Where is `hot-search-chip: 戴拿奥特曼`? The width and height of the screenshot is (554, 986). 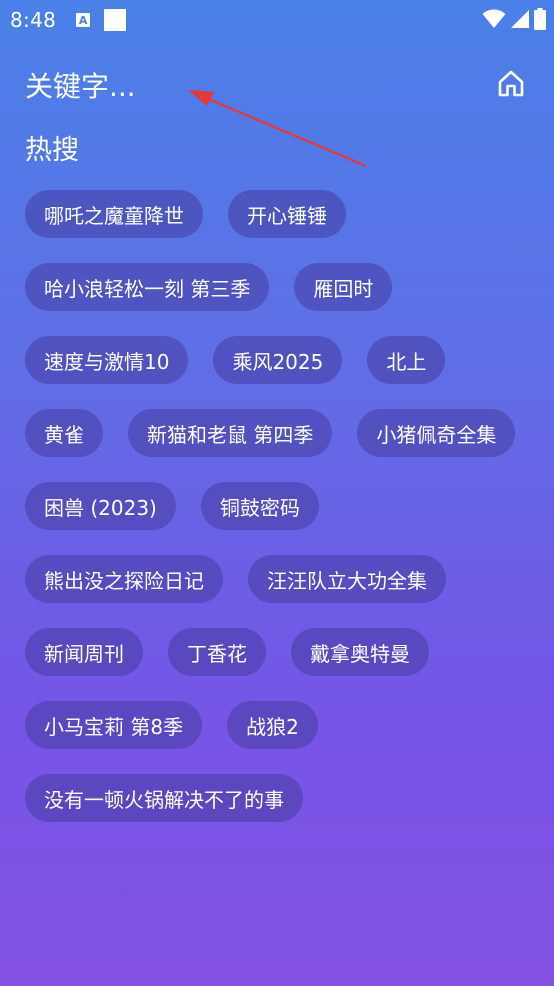
hot-search-chip: 戴拿奥特曼 is located at coordinates (360, 652).